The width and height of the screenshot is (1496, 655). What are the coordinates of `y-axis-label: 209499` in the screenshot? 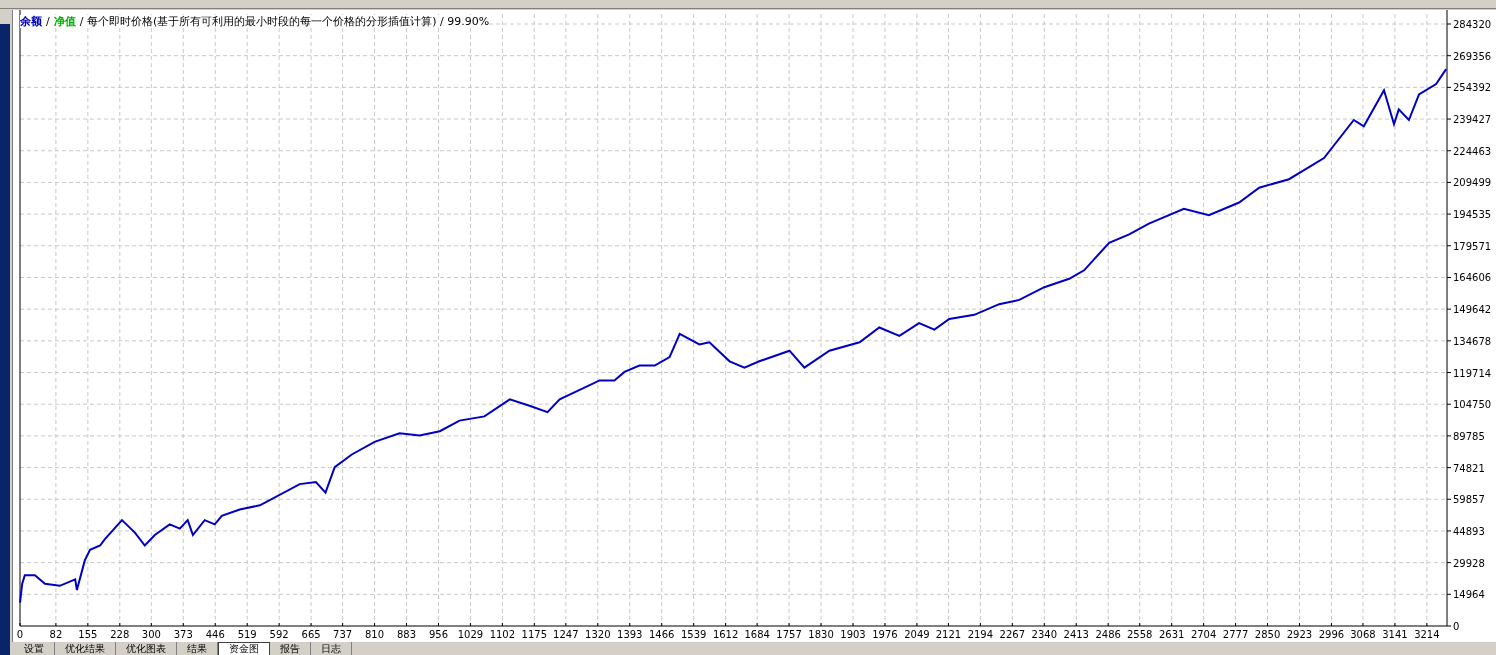 It's located at (1472, 183).